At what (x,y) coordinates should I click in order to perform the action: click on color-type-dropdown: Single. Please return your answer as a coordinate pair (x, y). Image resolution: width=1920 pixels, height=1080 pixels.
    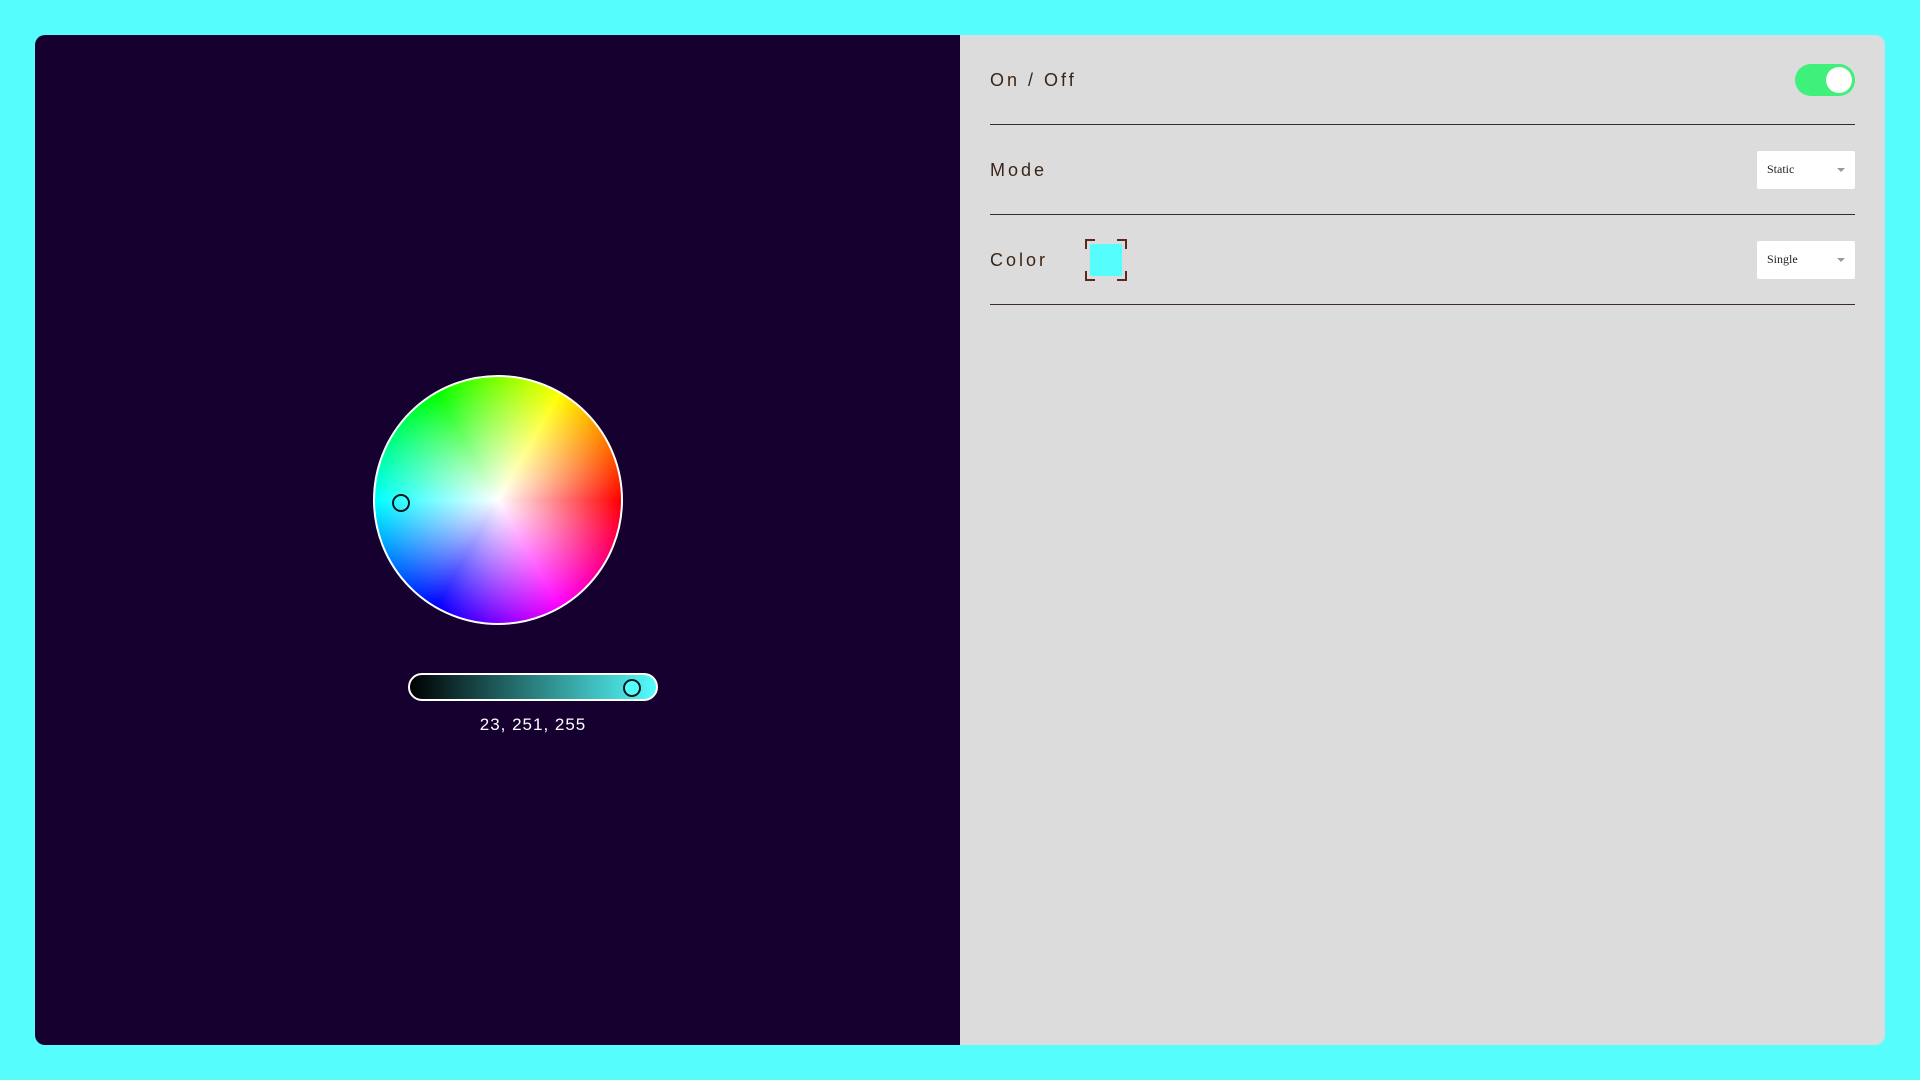
    Looking at the image, I should click on (1806, 259).